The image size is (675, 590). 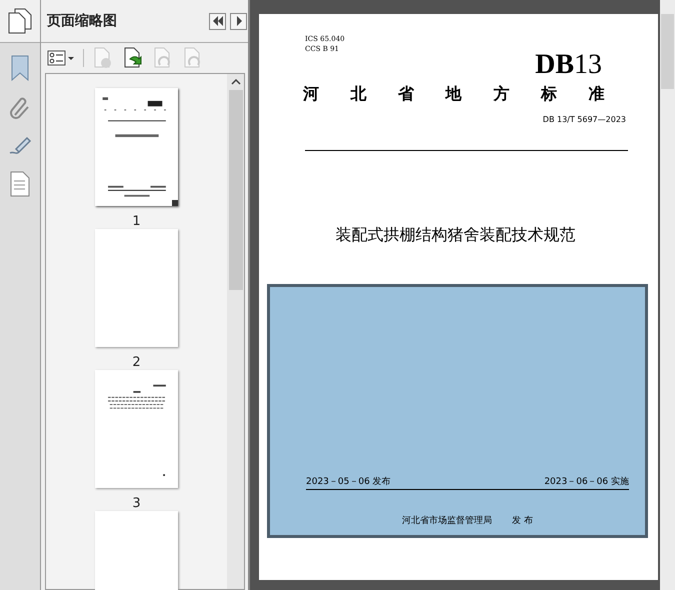 What do you see at coordinates (136, 288) in the screenshot?
I see `page-thumbnail` at bounding box center [136, 288].